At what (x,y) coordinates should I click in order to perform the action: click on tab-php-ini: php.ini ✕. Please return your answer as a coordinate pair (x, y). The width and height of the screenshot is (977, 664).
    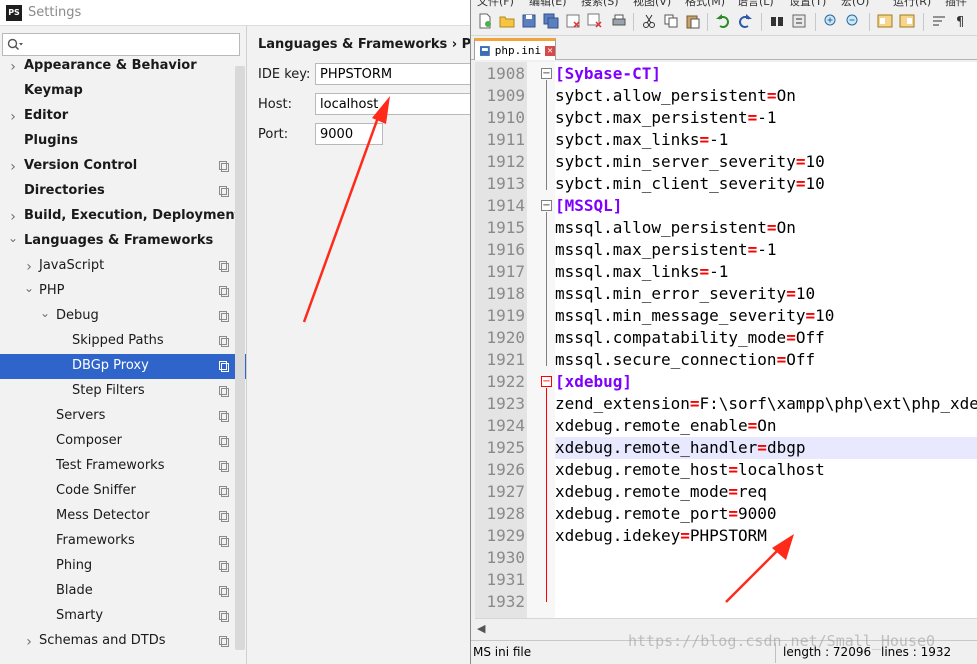
    Looking at the image, I should click on (515, 49).